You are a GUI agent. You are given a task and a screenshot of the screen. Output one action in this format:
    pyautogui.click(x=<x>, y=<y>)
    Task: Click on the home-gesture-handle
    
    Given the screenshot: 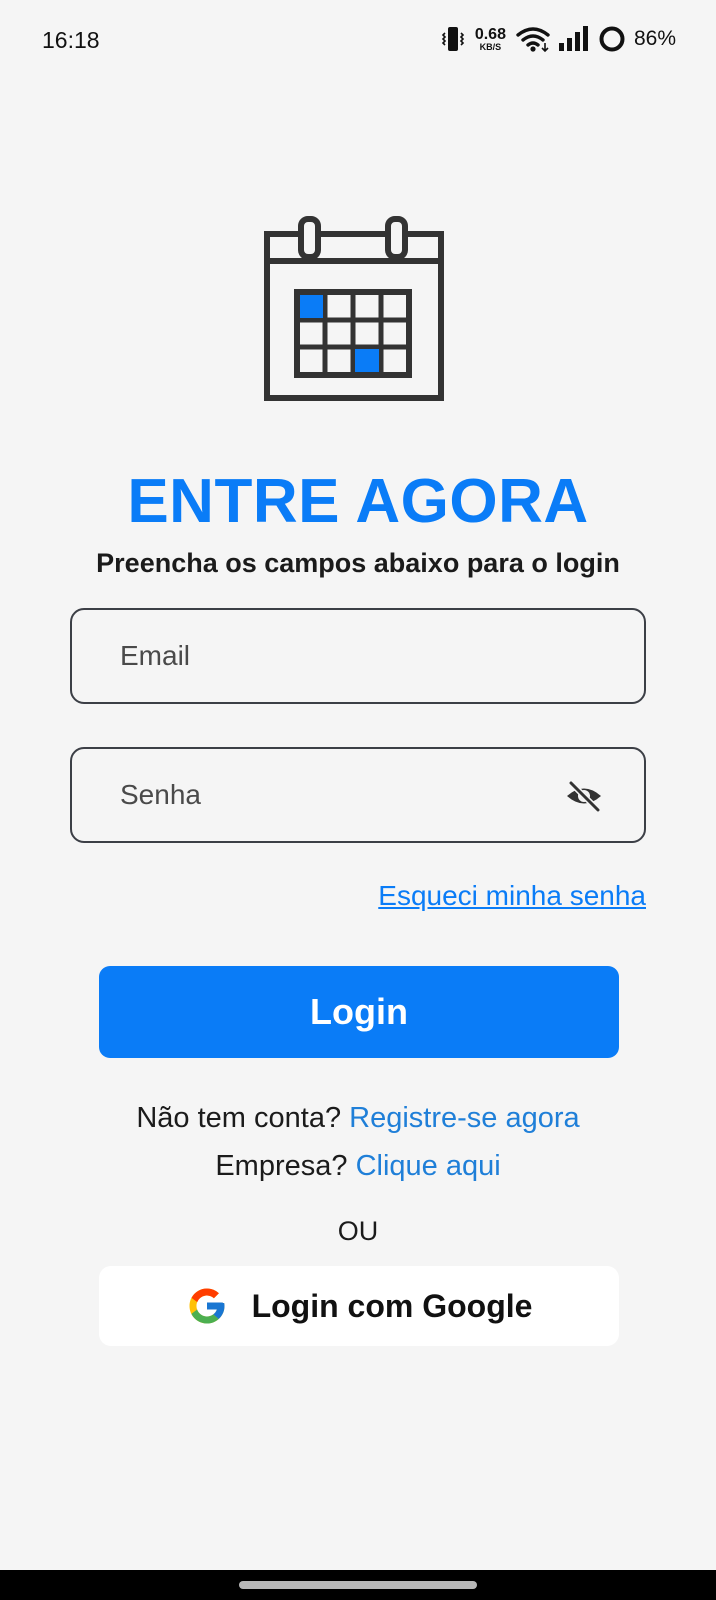 What is the action you would take?
    pyautogui.click(x=358, y=1585)
    